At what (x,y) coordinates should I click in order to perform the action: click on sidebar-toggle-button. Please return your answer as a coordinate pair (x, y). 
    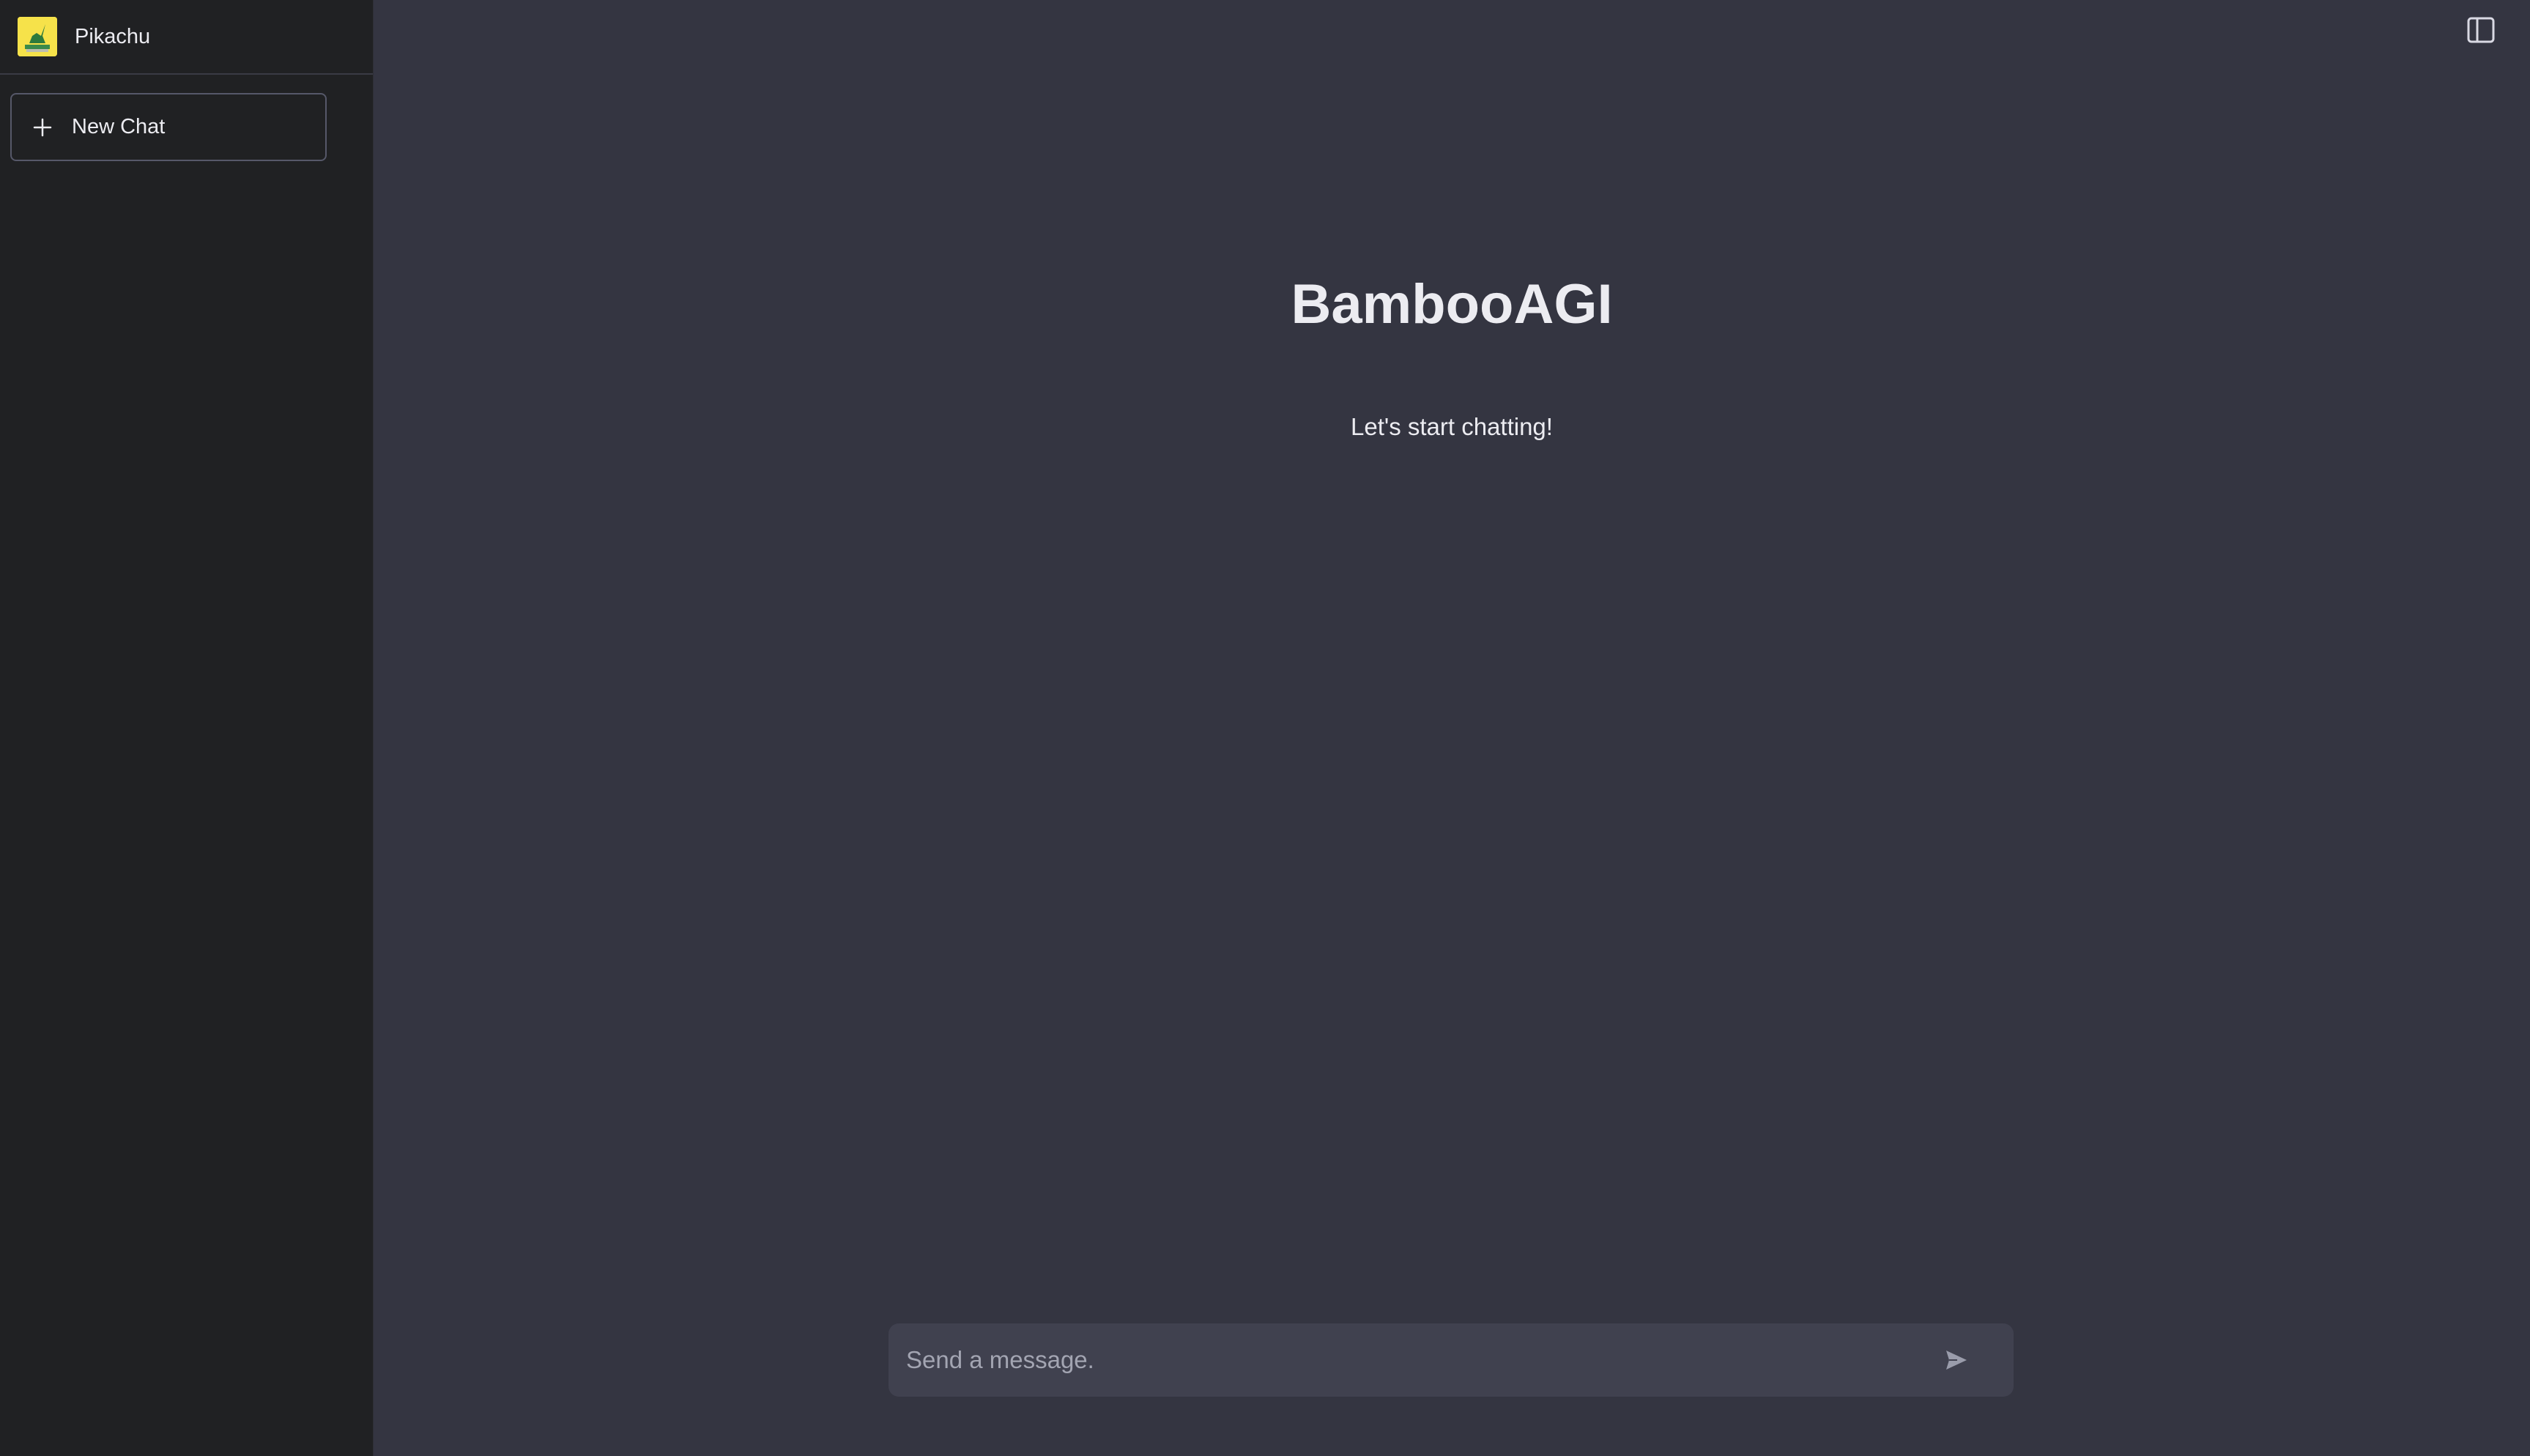
    Looking at the image, I should click on (2481, 30).